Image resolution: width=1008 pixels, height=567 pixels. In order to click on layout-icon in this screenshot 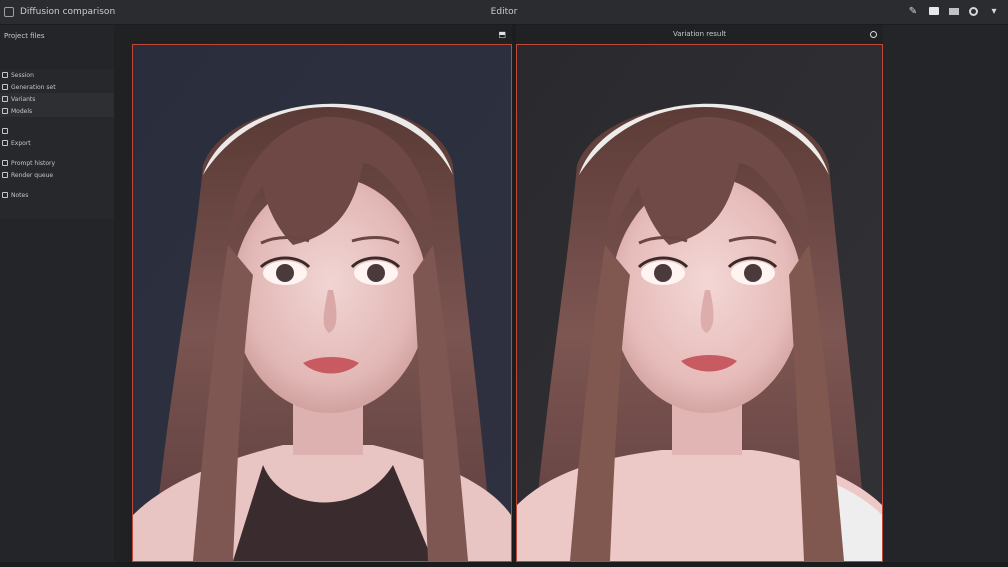, I will do `click(954, 11)`.